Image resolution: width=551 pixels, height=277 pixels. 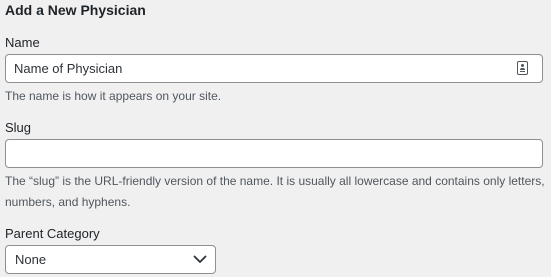 What do you see at coordinates (75, 10) in the screenshot?
I see `form-heading: Add a New Physician` at bounding box center [75, 10].